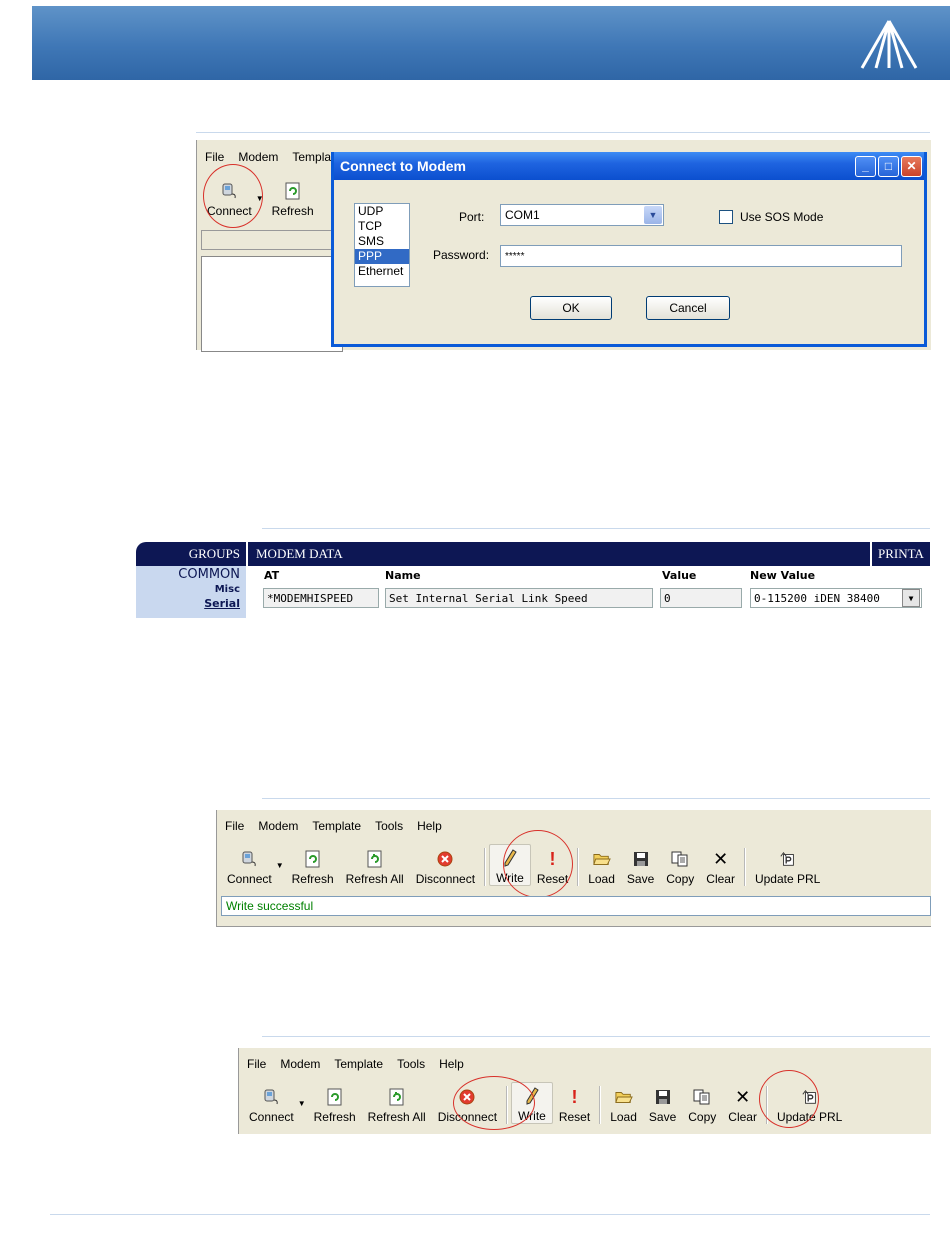  What do you see at coordinates (574, 1096) in the screenshot?
I see `exclamation-icon: !` at bounding box center [574, 1096].